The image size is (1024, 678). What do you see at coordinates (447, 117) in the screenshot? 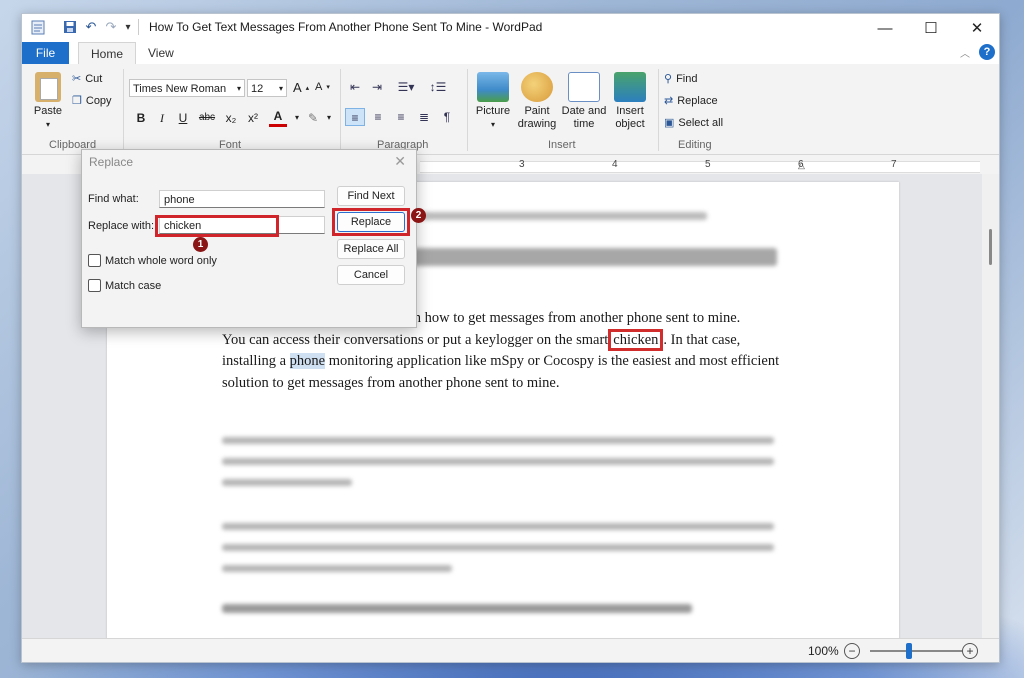
I see `paragraph-settings-icon: ¶` at bounding box center [447, 117].